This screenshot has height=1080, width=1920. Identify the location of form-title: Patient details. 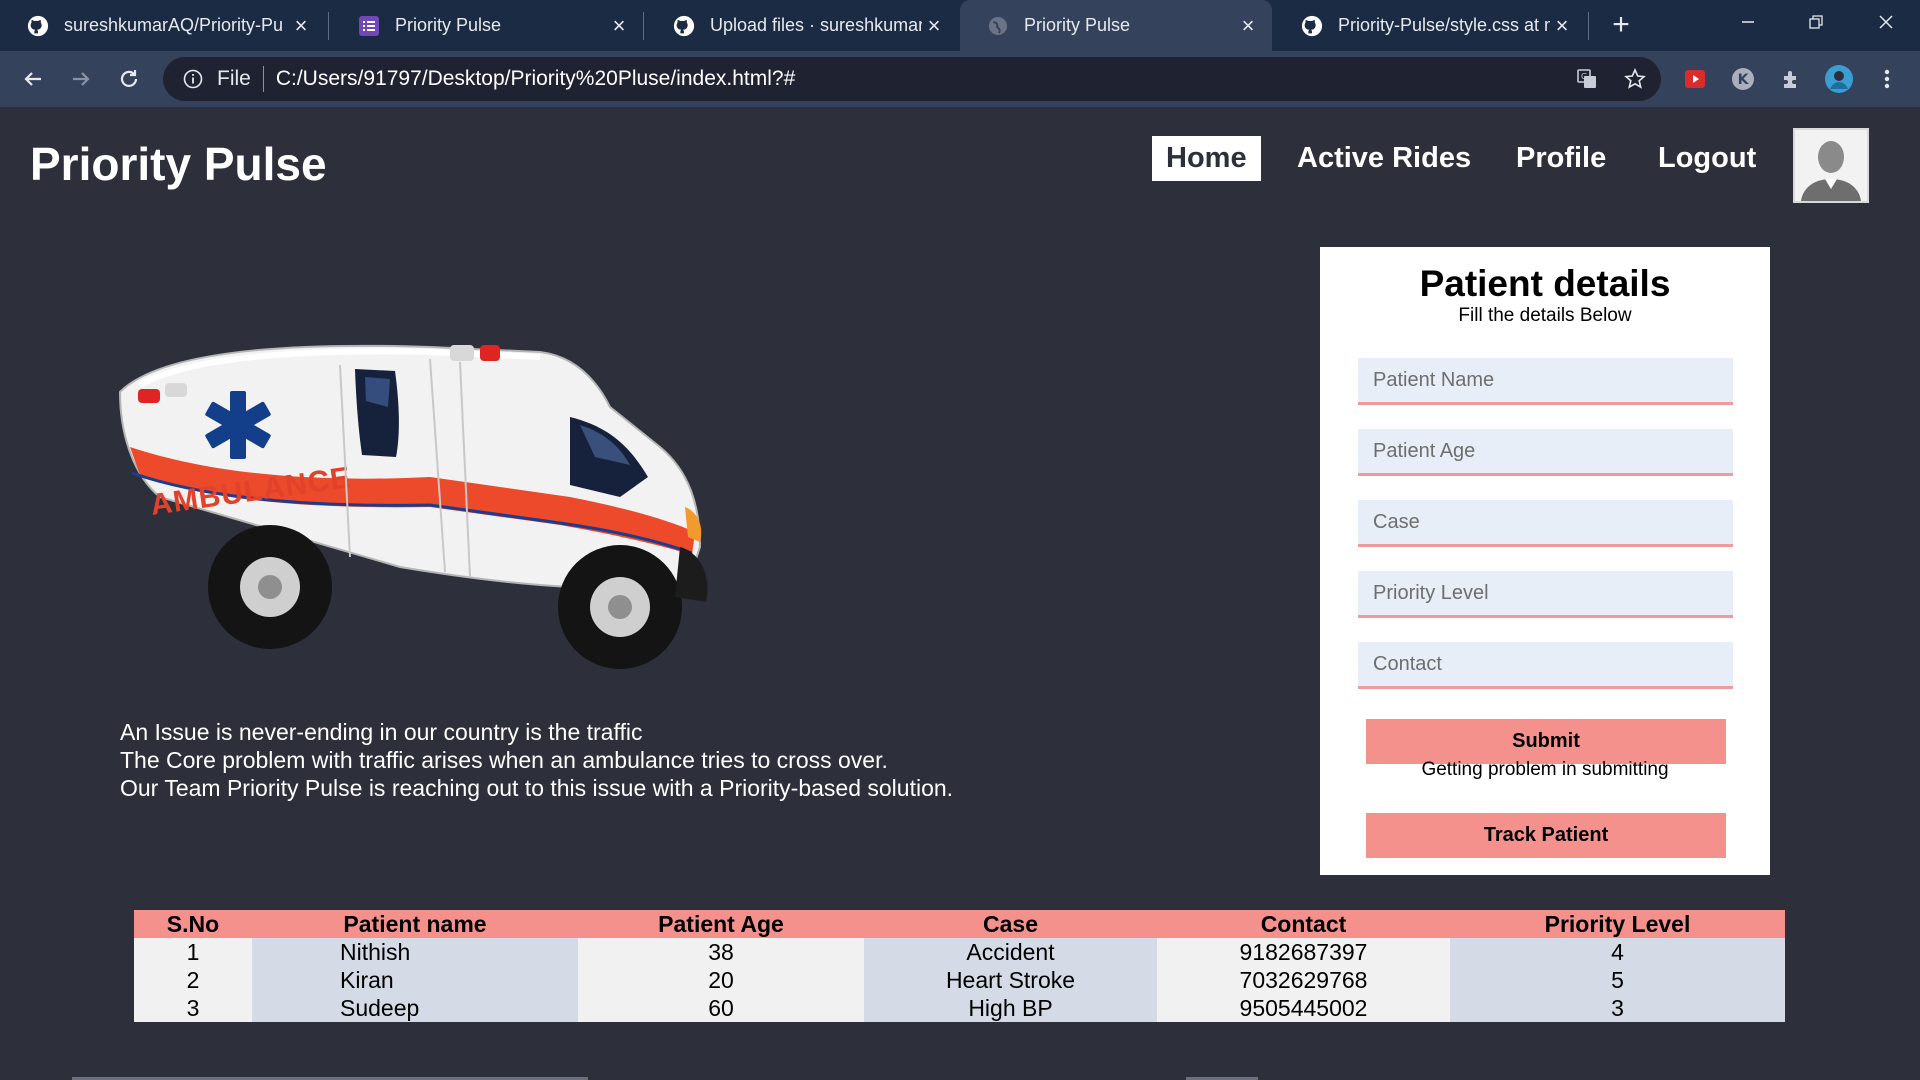
(1545, 283).